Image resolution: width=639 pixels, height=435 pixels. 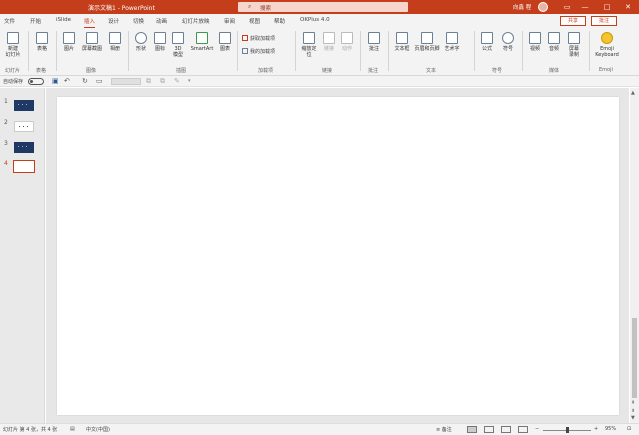 I want to click on next-slide-icon: ⇟, so click(x=633, y=411).